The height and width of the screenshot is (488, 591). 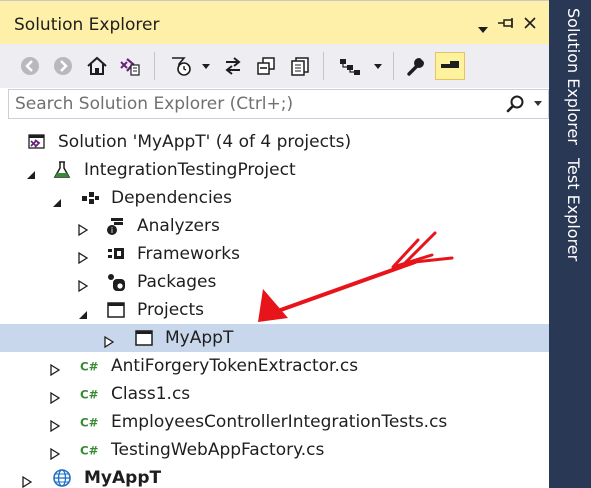 I want to click on tool-window-title-bar: Solution Explorer, so click(x=274, y=22).